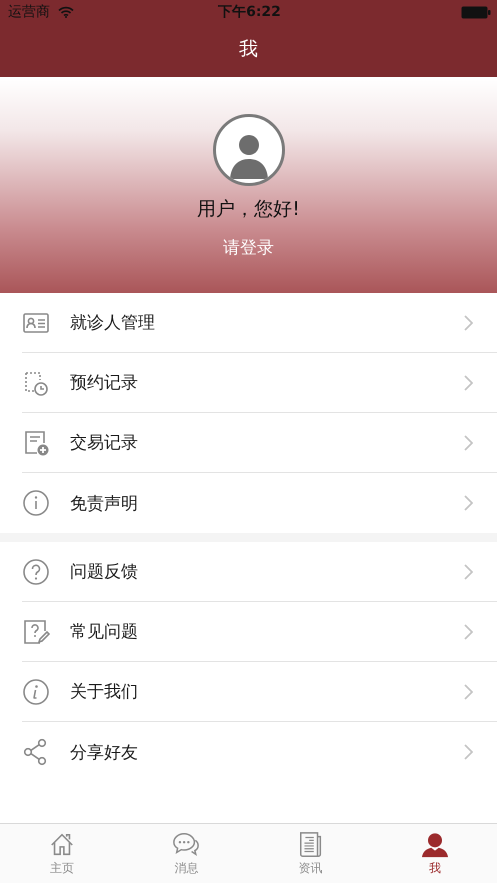 The width and height of the screenshot is (497, 883). What do you see at coordinates (259, 443) in the screenshot?
I see `menu-item: 交易记录` at bounding box center [259, 443].